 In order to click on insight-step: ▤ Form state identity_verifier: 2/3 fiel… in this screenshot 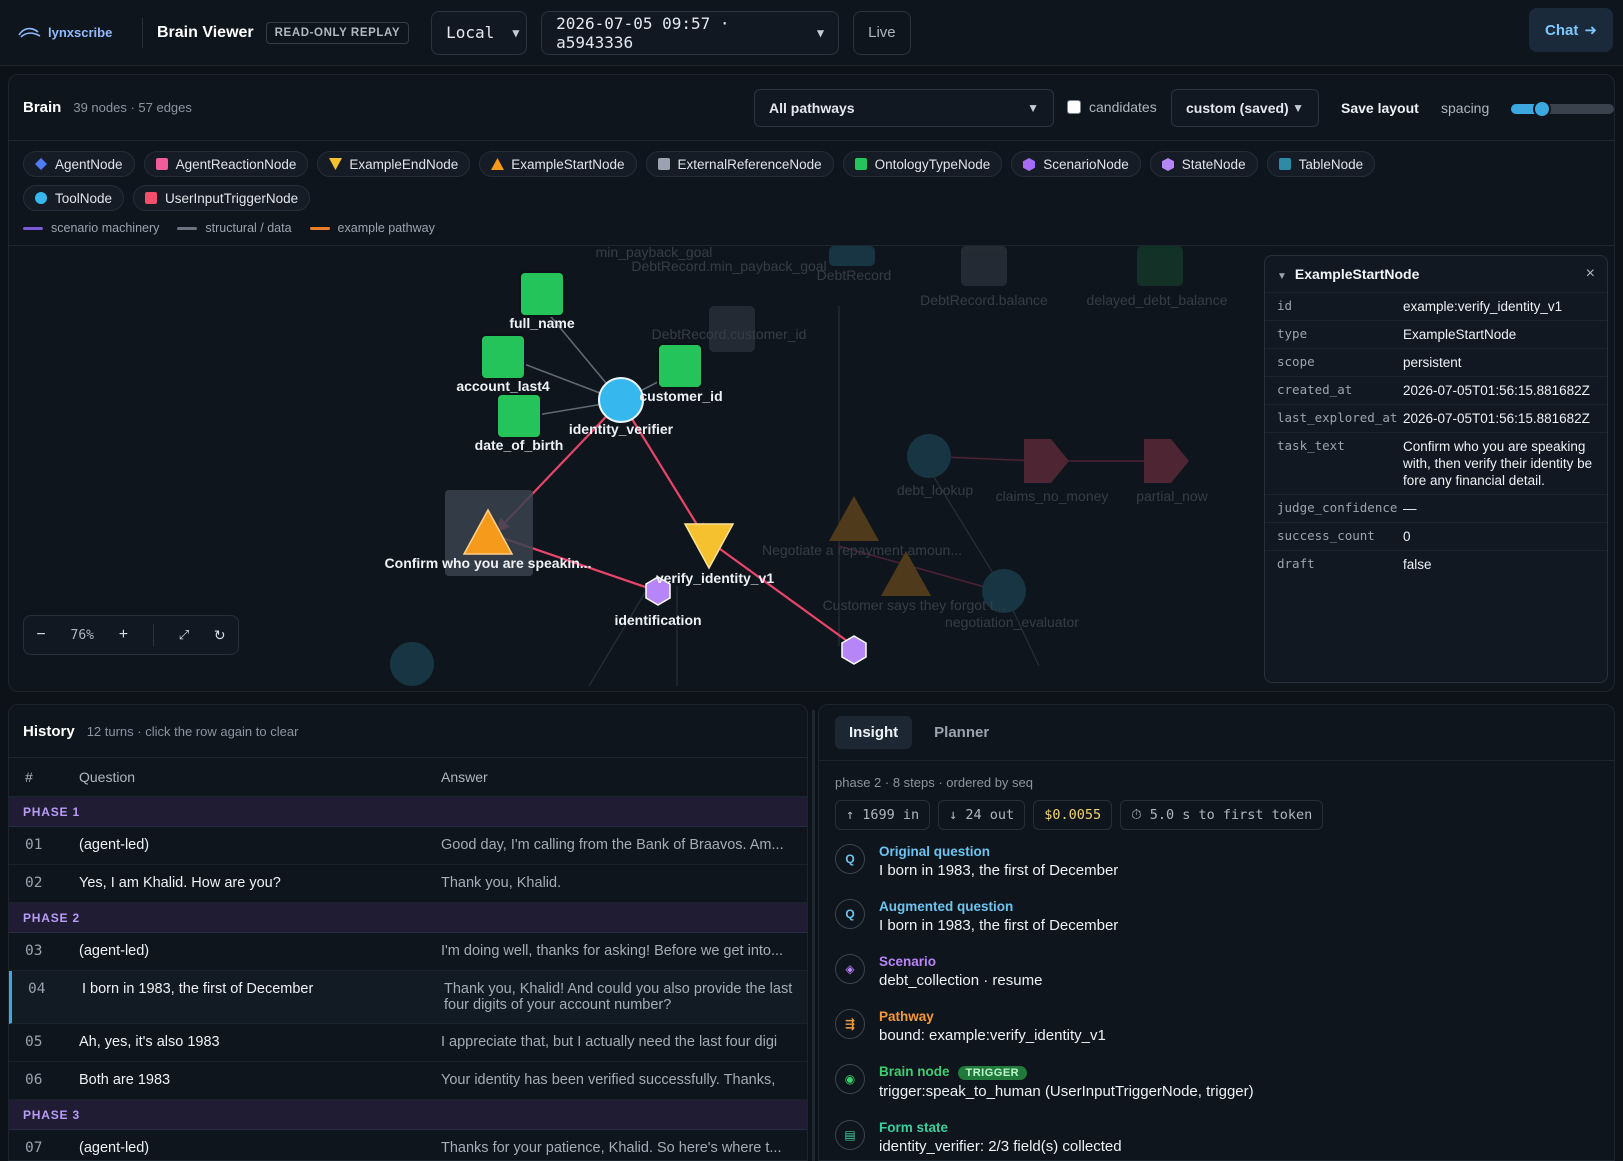, I will do `click(1216, 1137)`.